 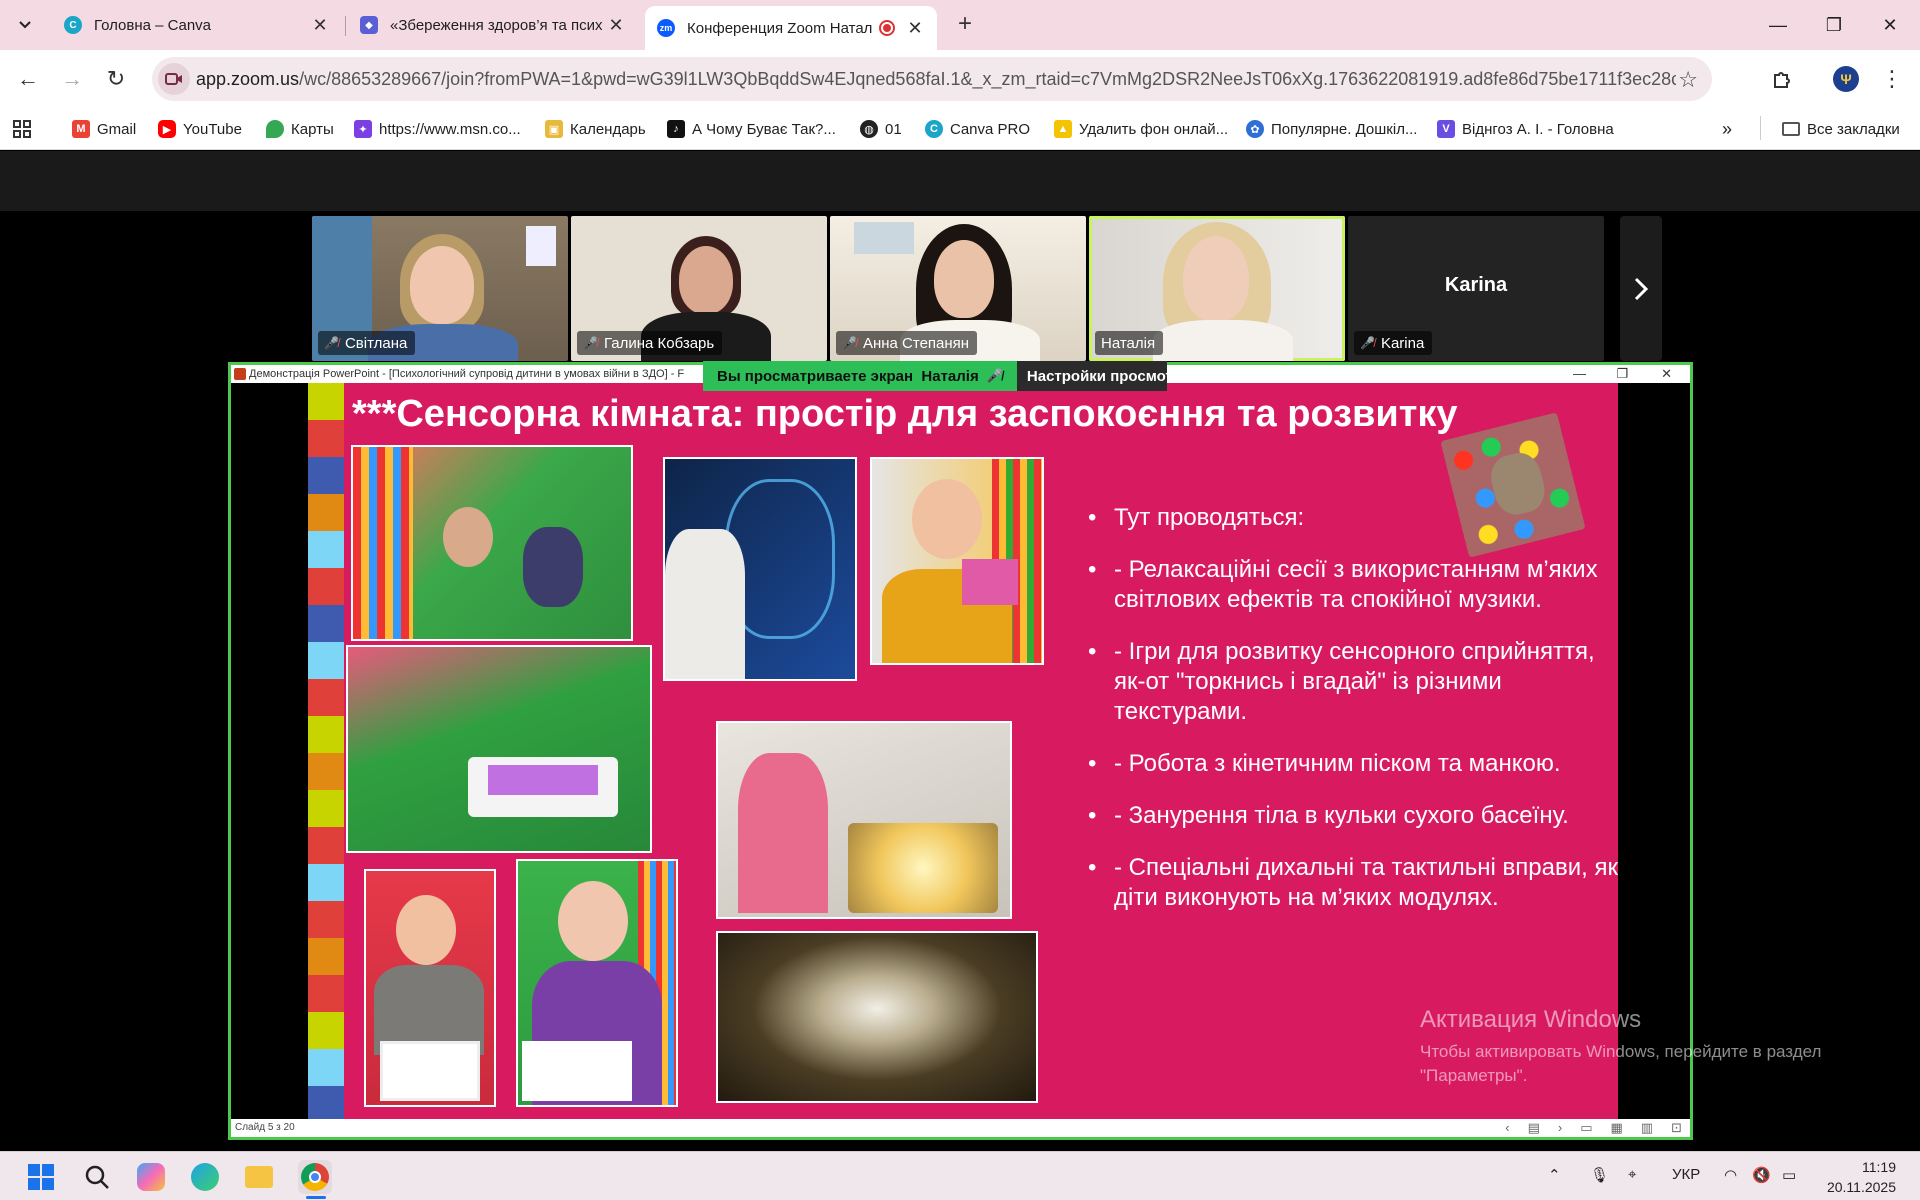 What do you see at coordinates (1782, 79) in the screenshot?
I see `extensions-icon` at bounding box center [1782, 79].